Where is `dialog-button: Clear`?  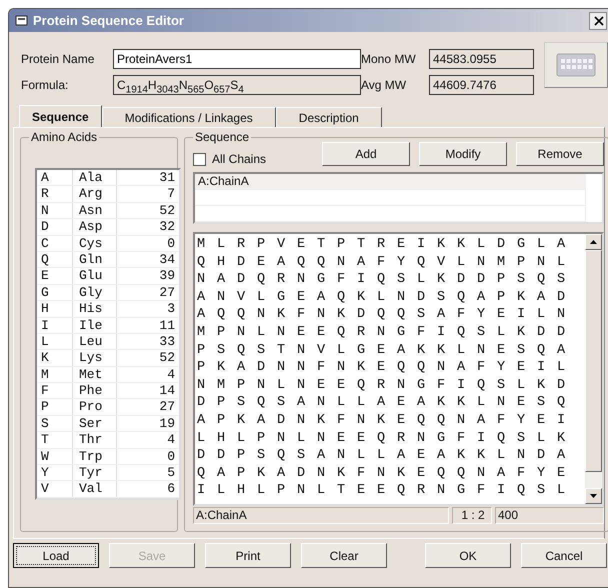
dialog-button: Clear is located at coordinates (344, 555).